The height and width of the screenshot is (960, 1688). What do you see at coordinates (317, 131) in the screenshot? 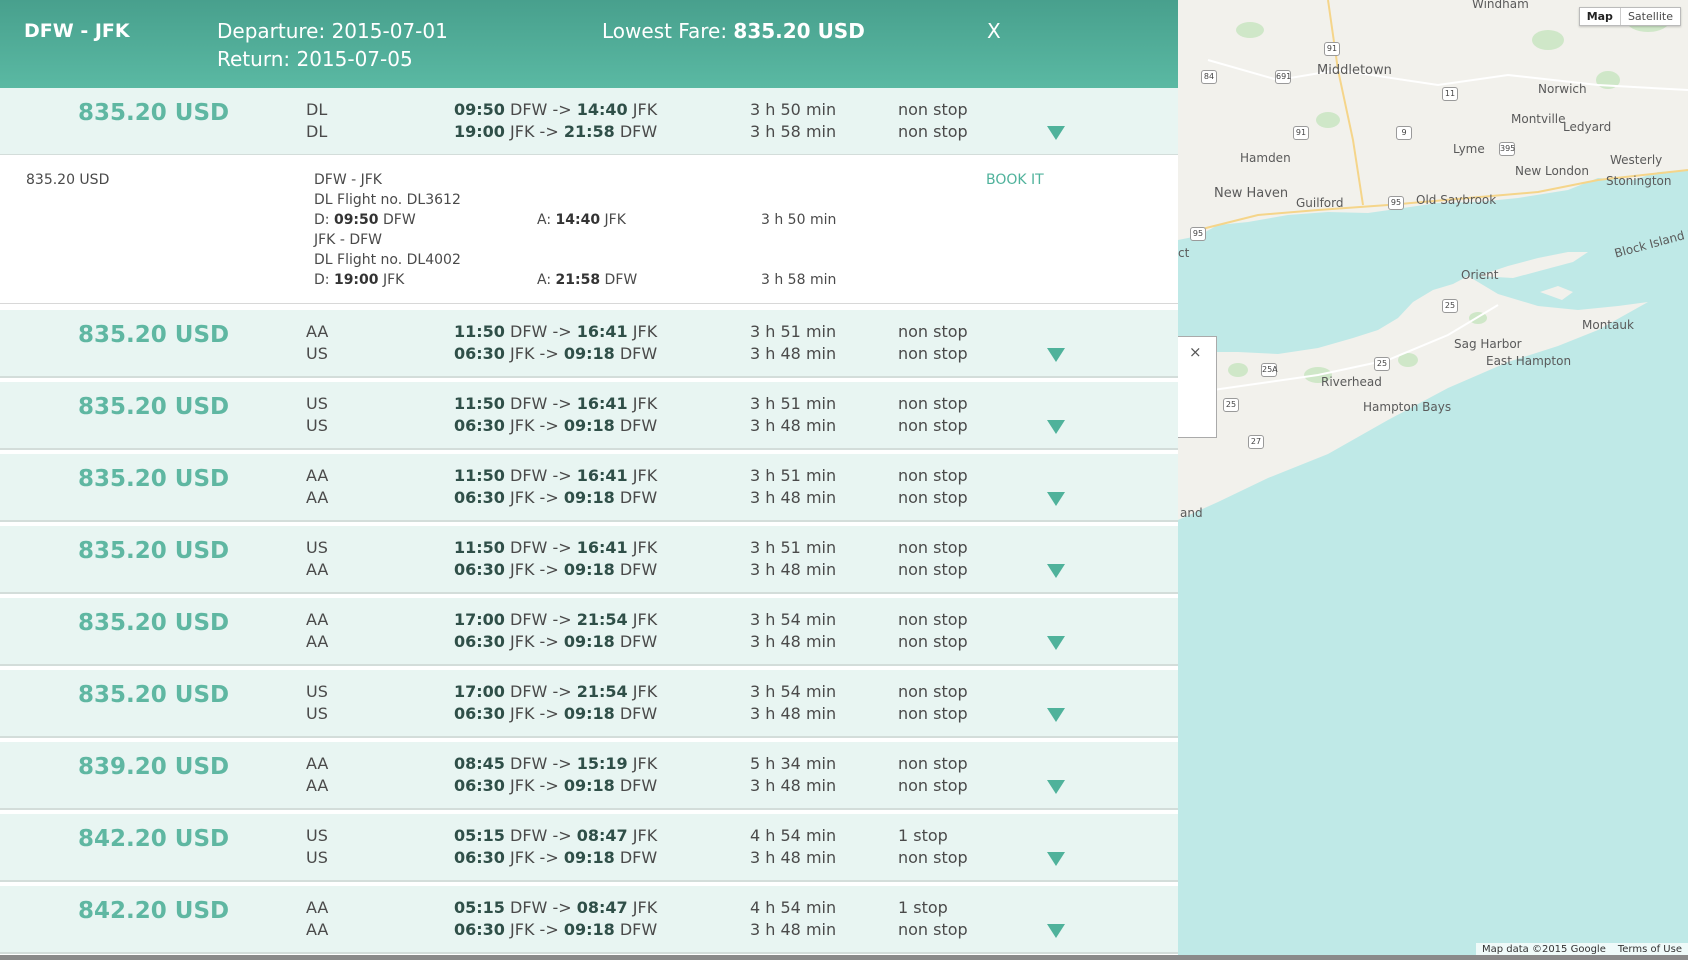
I see `return-airline: DL` at bounding box center [317, 131].